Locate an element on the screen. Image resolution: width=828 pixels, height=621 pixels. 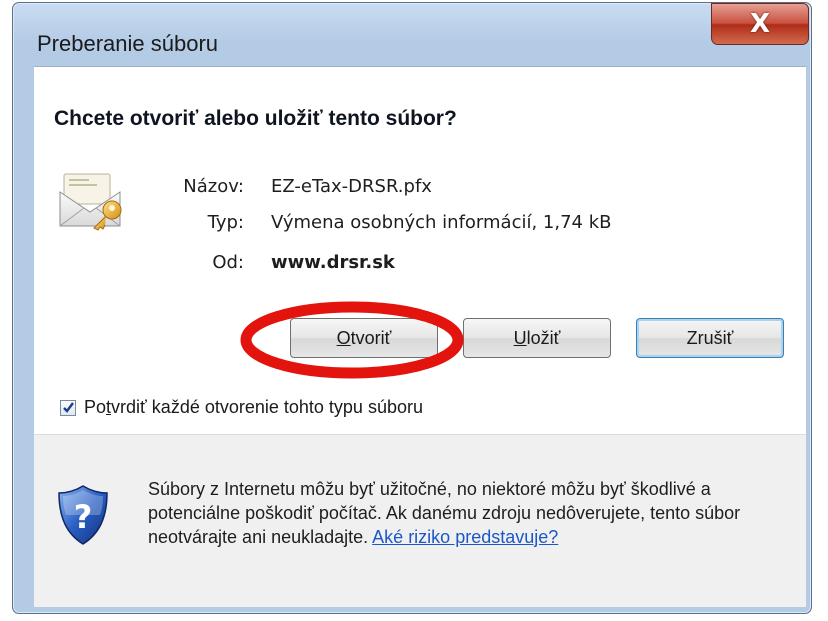
name-label: Názov: is located at coordinates (213, 186).